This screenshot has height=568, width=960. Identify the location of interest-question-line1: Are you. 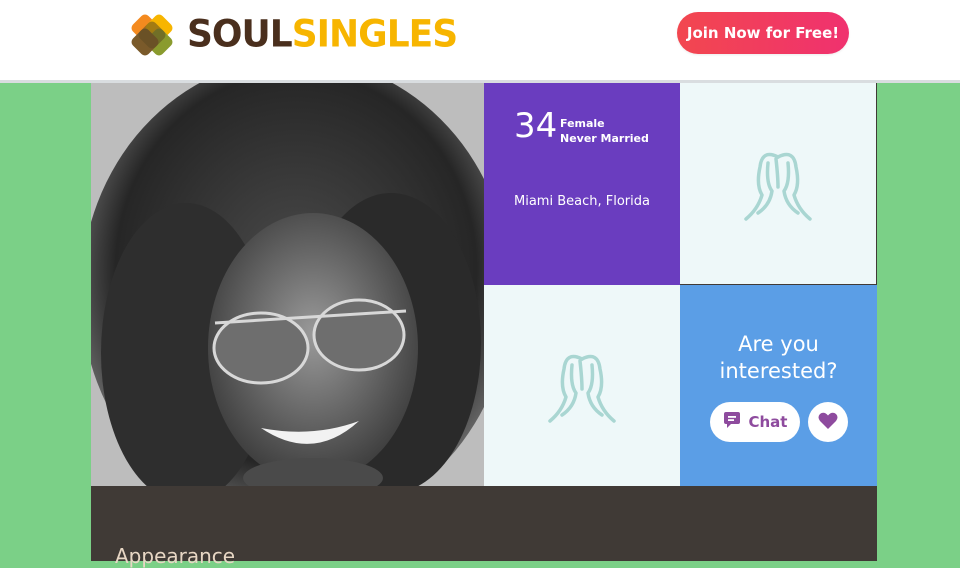
(778, 344).